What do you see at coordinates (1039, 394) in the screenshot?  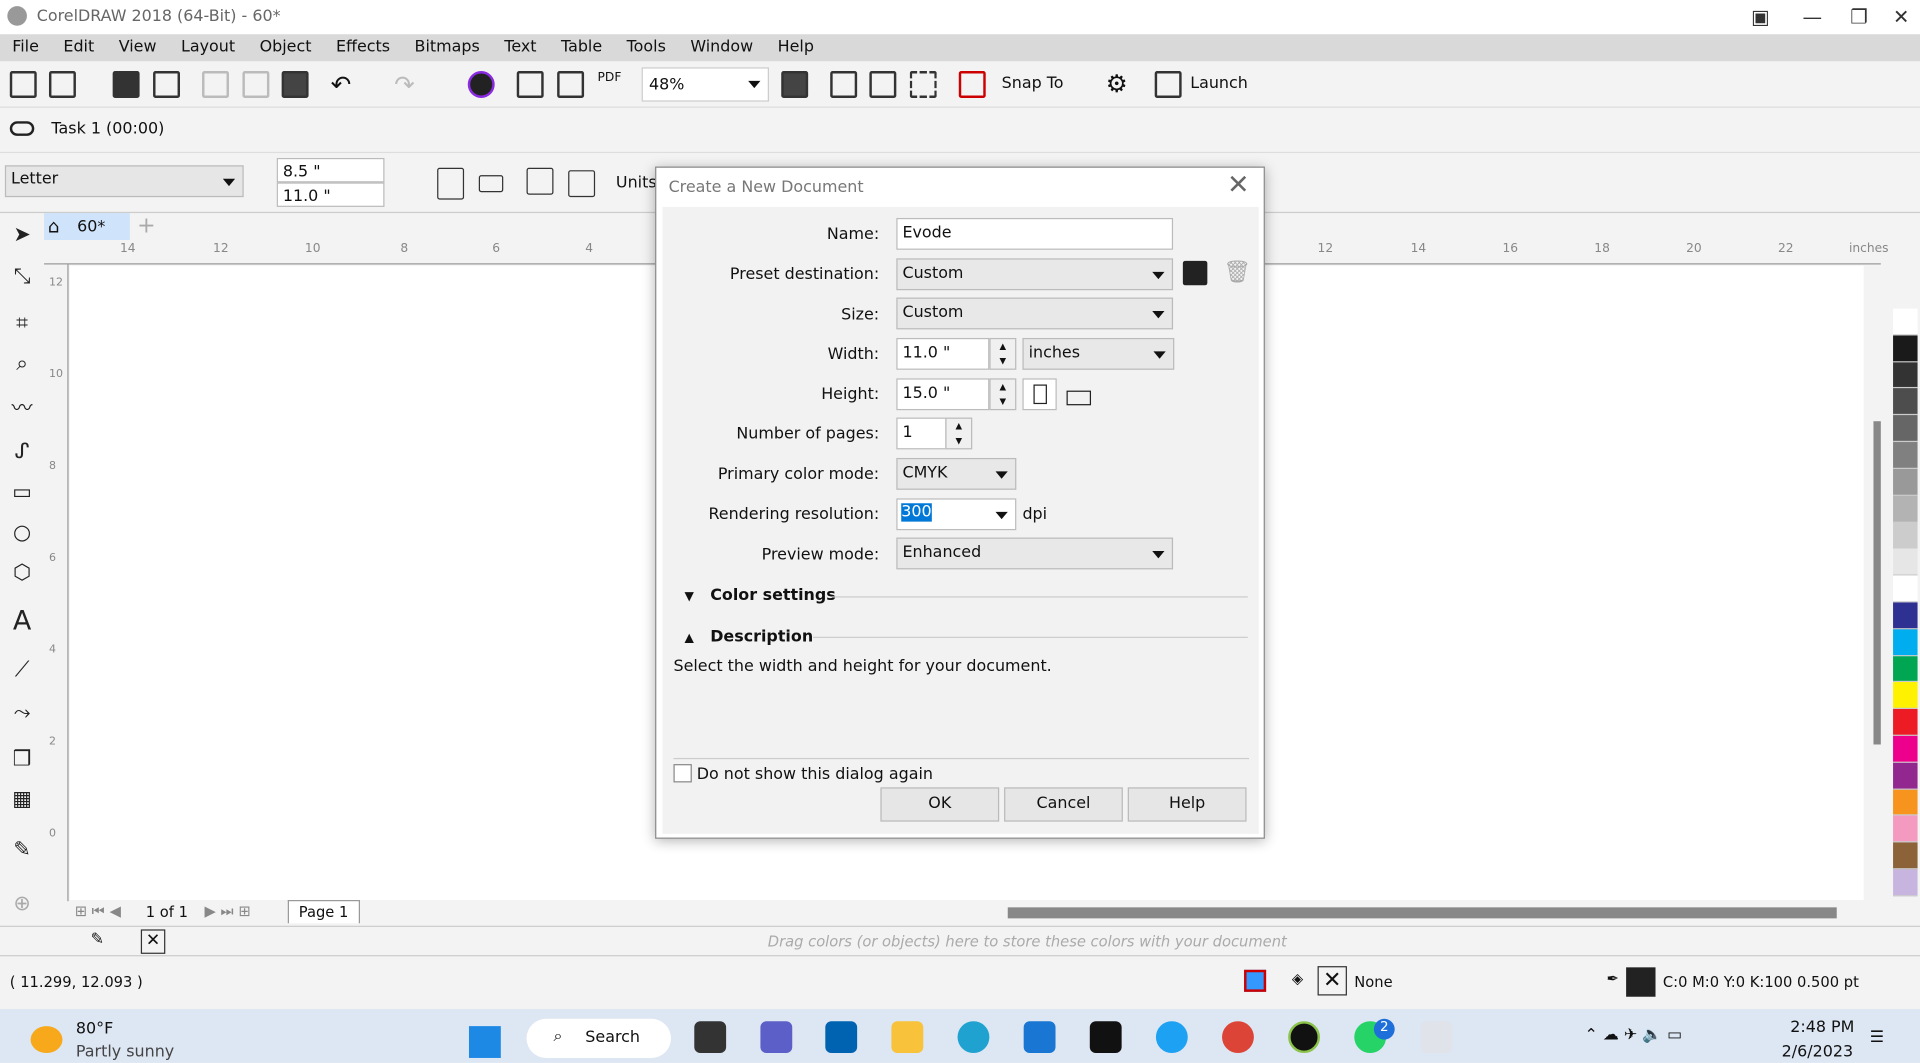 I see `portrait-orientation-button` at bounding box center [1039, 394].